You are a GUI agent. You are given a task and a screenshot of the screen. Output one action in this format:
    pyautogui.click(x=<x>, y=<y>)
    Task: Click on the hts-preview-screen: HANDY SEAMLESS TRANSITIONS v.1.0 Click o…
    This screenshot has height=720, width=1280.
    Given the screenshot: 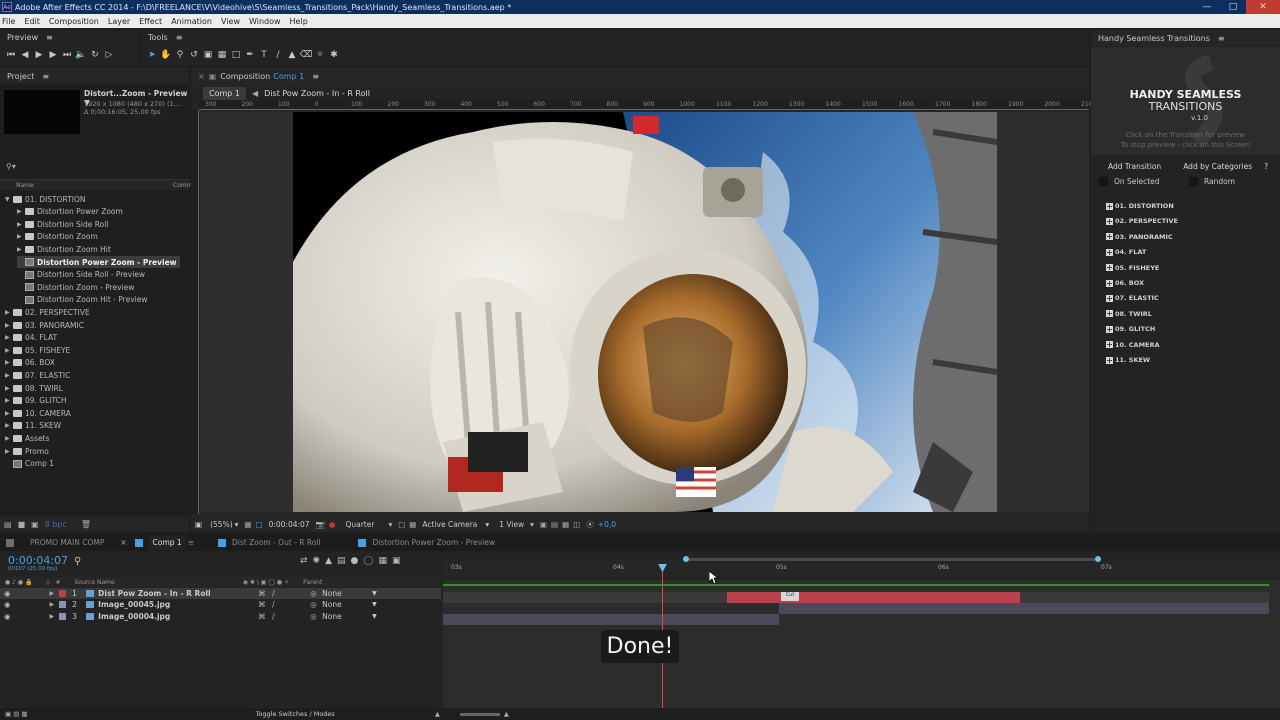 What is the action you would take?
    pyautogui.click(x=1185, y=101)
    